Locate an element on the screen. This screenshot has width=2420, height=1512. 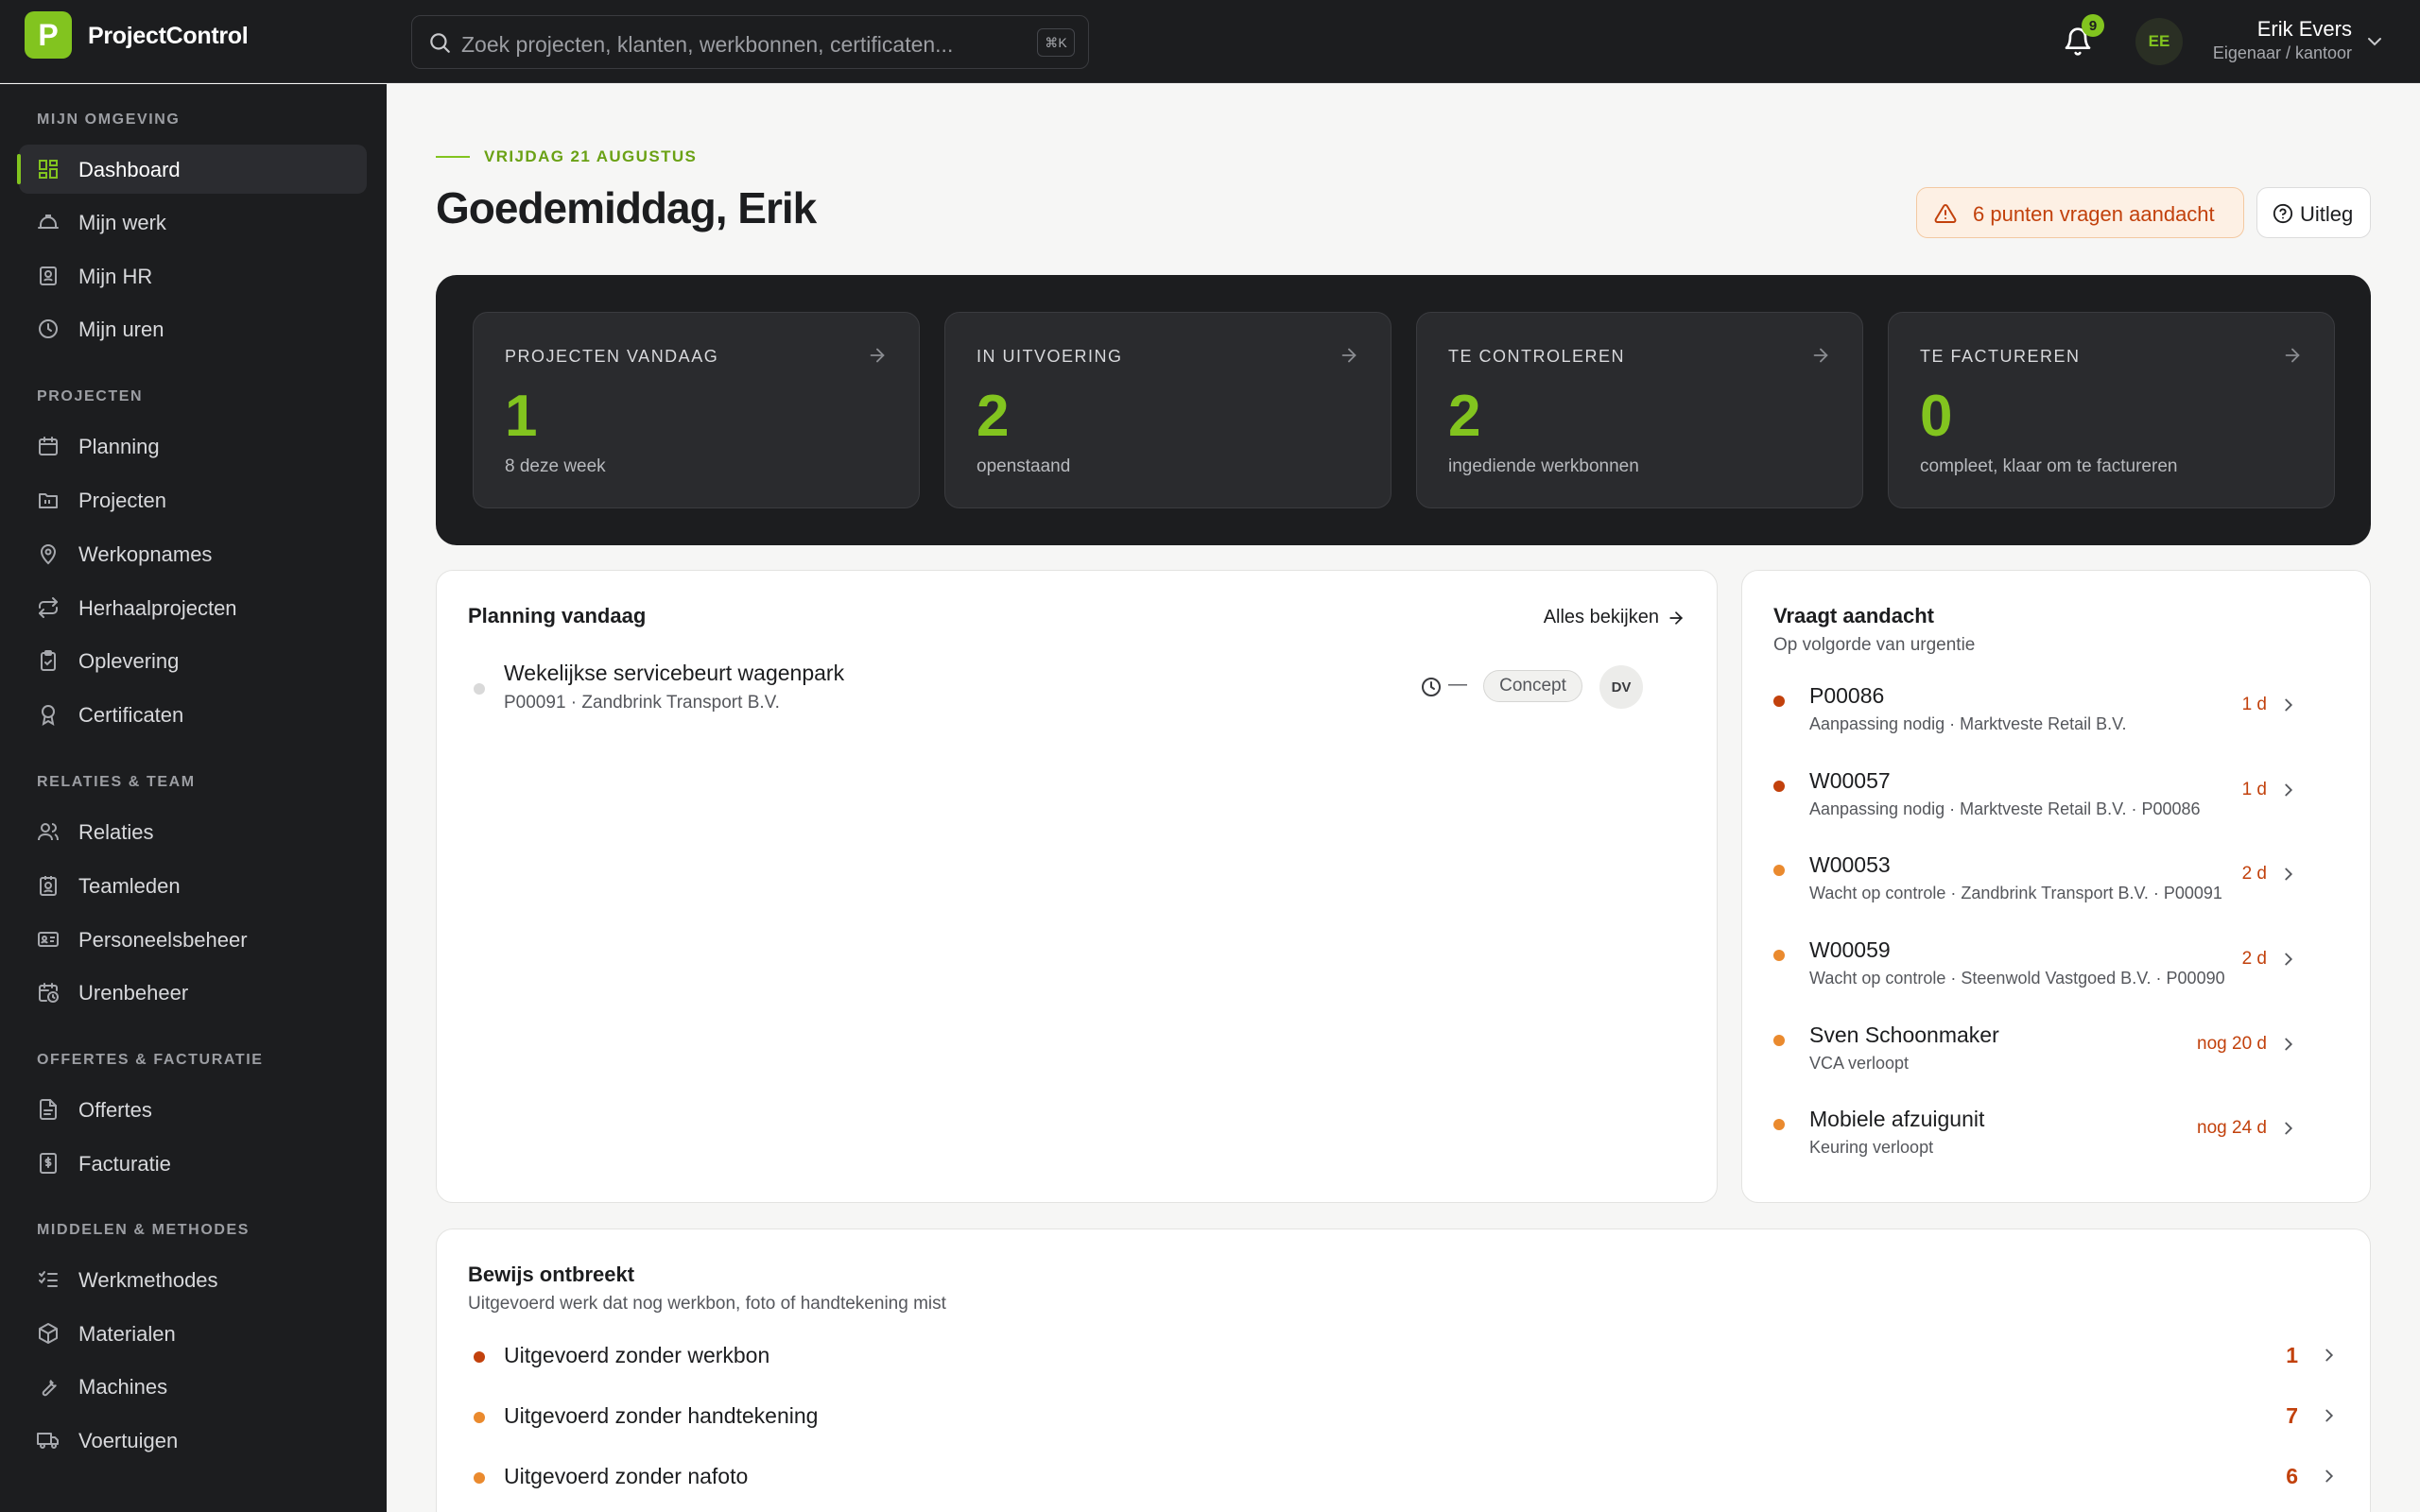
attention-row-age: nog 24 d is located at coordinates (2232, 1128).